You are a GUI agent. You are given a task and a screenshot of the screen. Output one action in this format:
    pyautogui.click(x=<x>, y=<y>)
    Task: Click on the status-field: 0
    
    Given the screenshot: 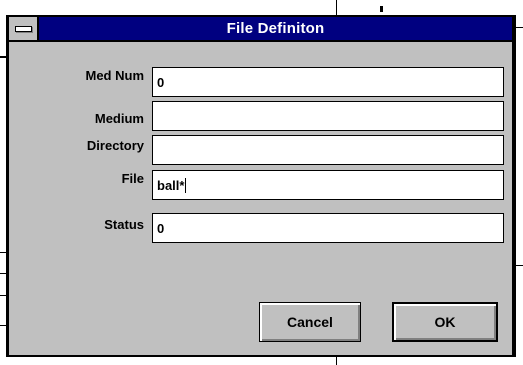 What is the action you would take?
    pyautogui.click(x=328, y=228)
    